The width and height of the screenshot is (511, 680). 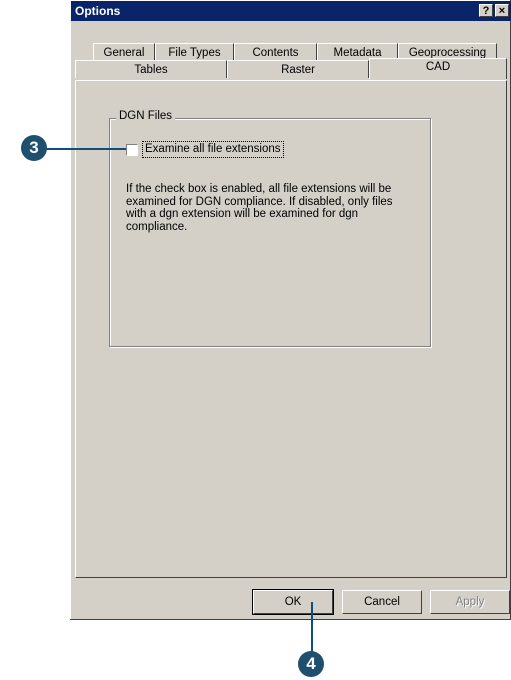 I want to click on title-bar: Options ? ×, so click(x=291, y=11).